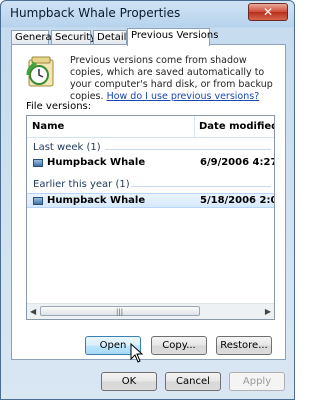 This screenshot has height=400, width=320. Describe the element at coordinates (183, 96) in the screenshot. I see `help-link: How do I use previous versions?` at that location.